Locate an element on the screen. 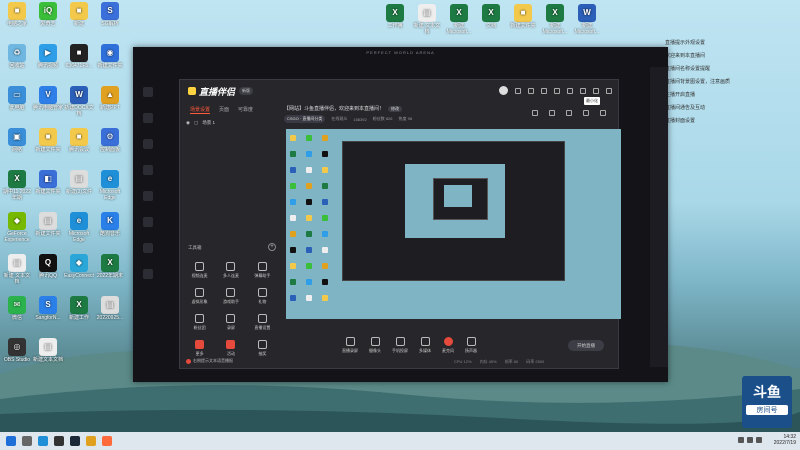 Image resolution: width=800 pixels, height=450 pixels. source-button: 直播录屏 is located at coordinates (350, 345).